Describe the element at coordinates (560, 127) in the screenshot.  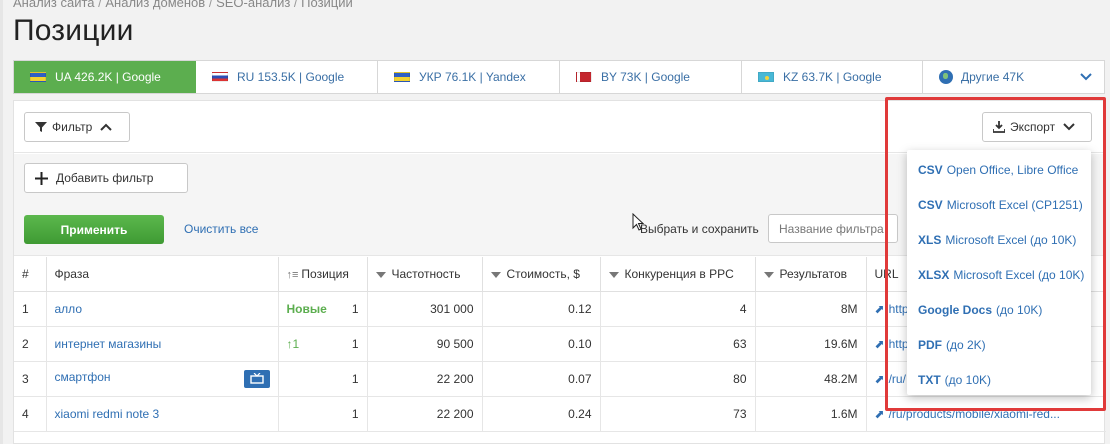
I see `filter-toolbar: Фильтр Экспорт` at that location.